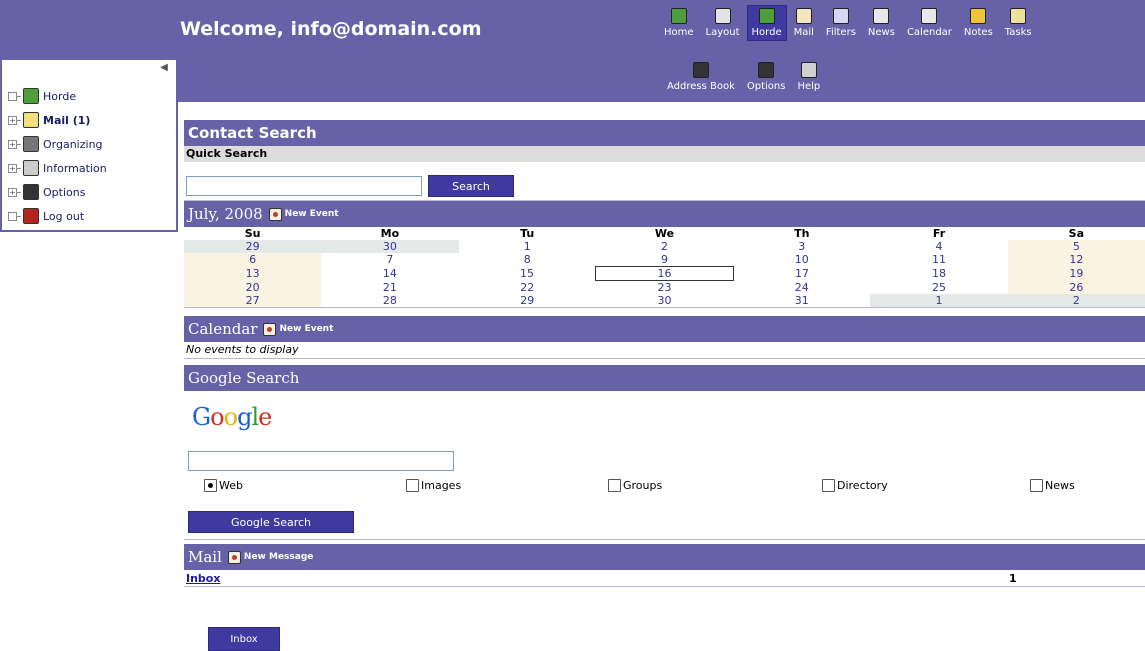  What do you see at coordinates (664, 287) in the screenshot?
I see `calendar-day-cell: 23` at bounding box center [664, 287].